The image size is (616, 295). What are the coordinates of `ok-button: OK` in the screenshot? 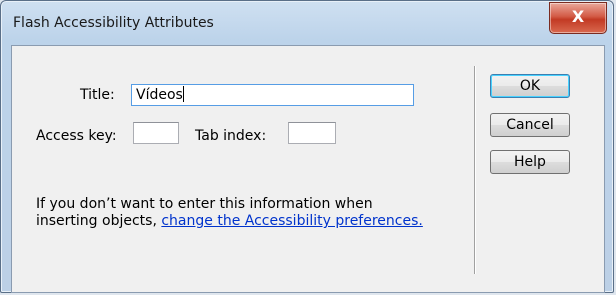 It's located at (530, 86).